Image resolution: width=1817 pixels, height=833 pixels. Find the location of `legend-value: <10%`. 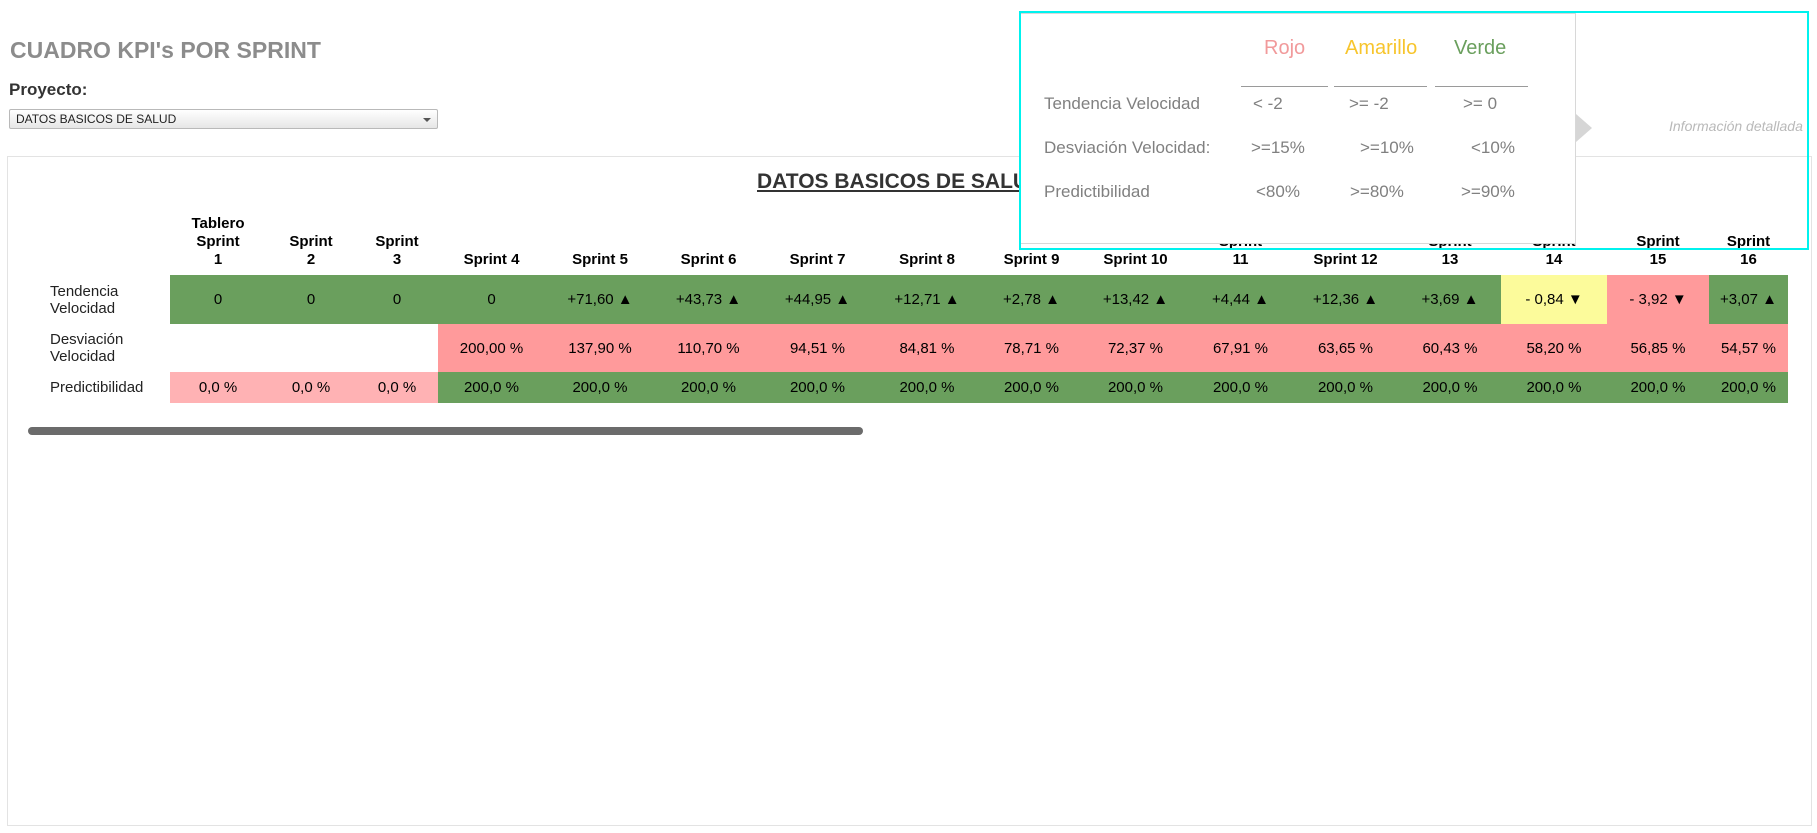

legend-value: <10% is located at coordinates (1493, 147).